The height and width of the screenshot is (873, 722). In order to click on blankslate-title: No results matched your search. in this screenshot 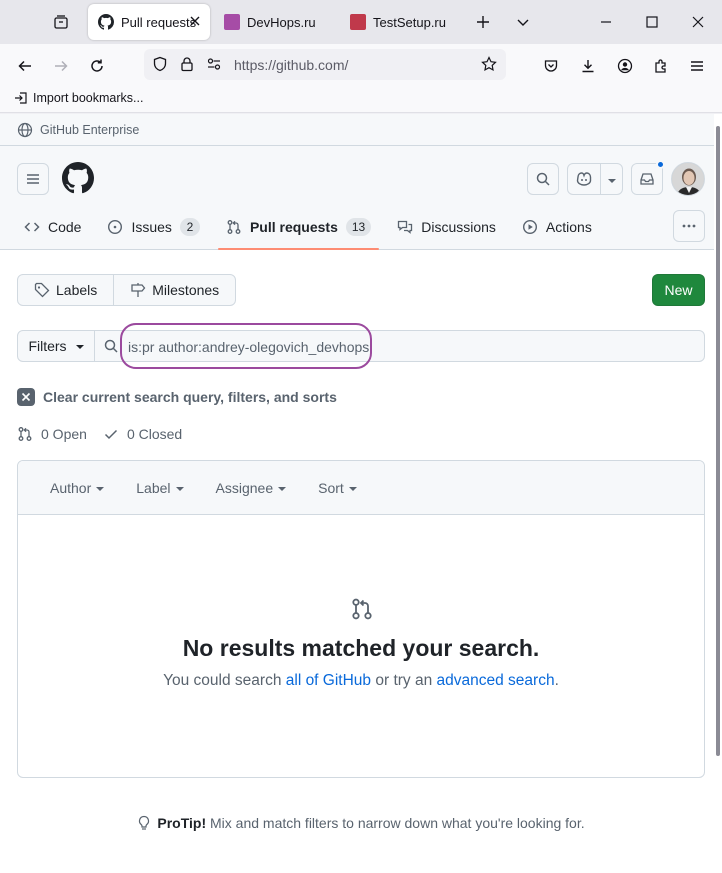, I will do `click(361, 648)`.